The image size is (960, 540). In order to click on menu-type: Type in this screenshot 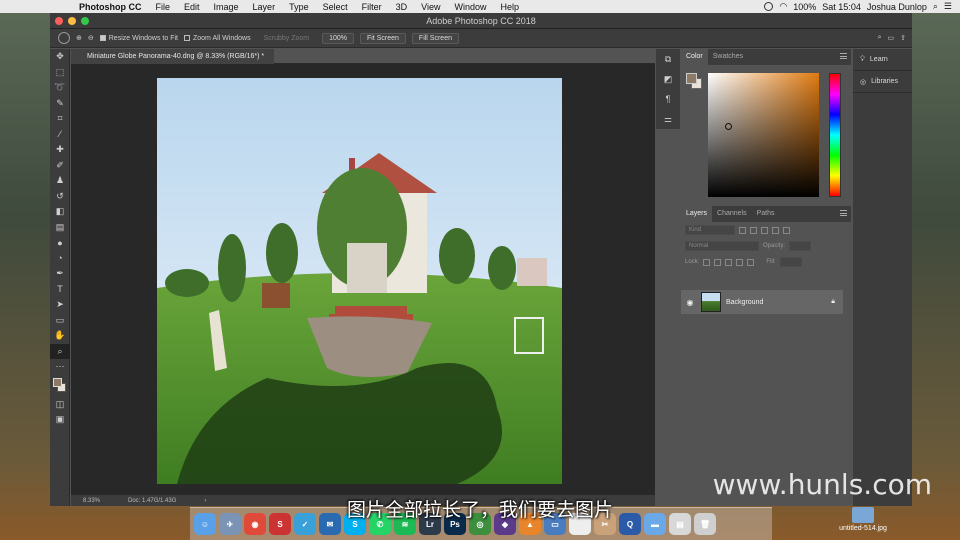, I will do `click(299, 7)`.